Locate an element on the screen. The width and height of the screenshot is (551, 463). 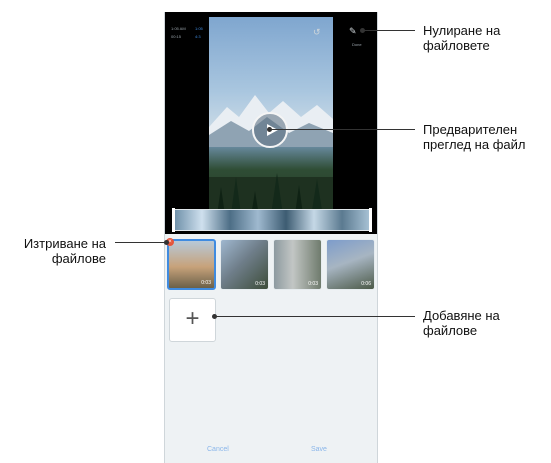
callout-text: преглед на файл is located at coordinates (474, 144).